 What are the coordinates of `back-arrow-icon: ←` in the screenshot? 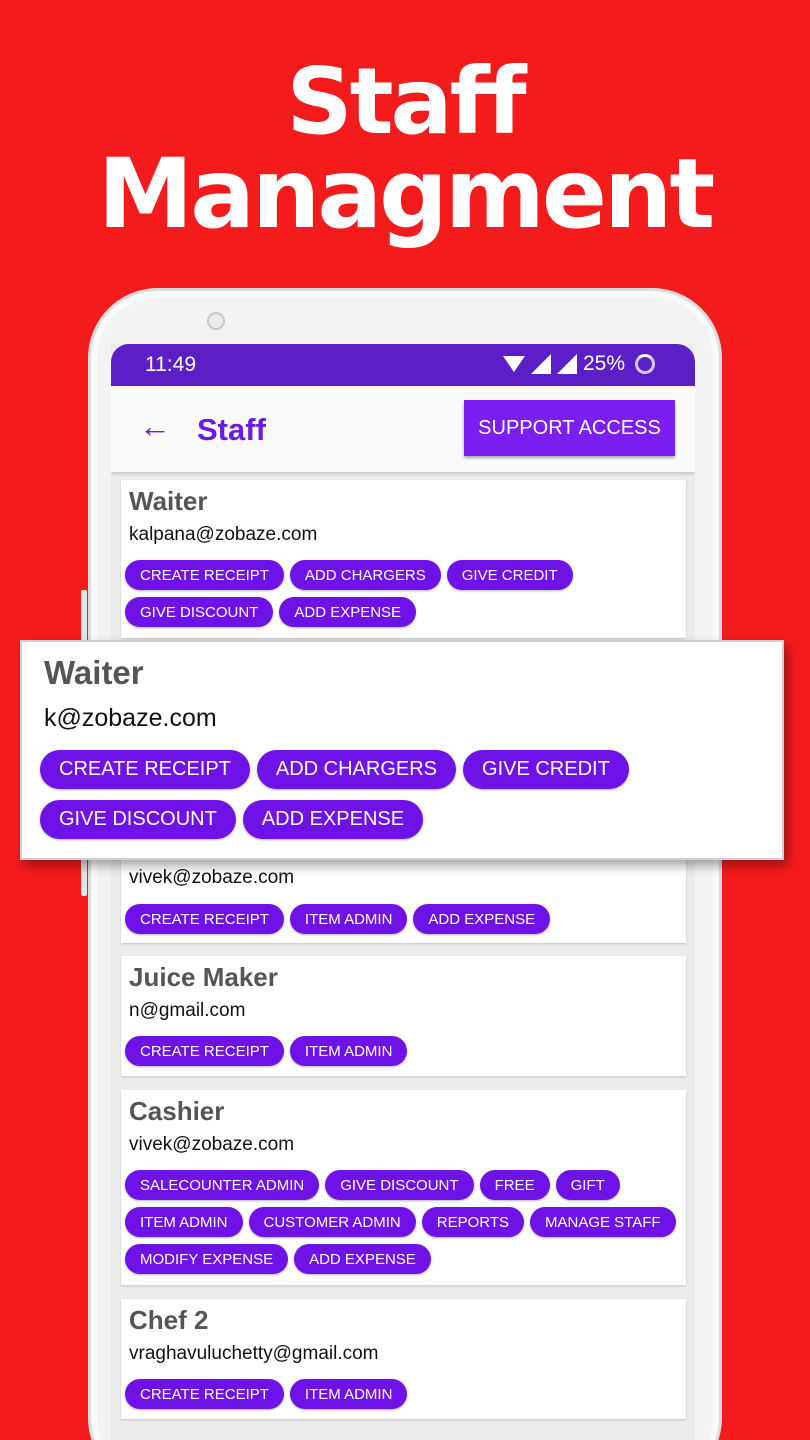 It's located at (155, 426).